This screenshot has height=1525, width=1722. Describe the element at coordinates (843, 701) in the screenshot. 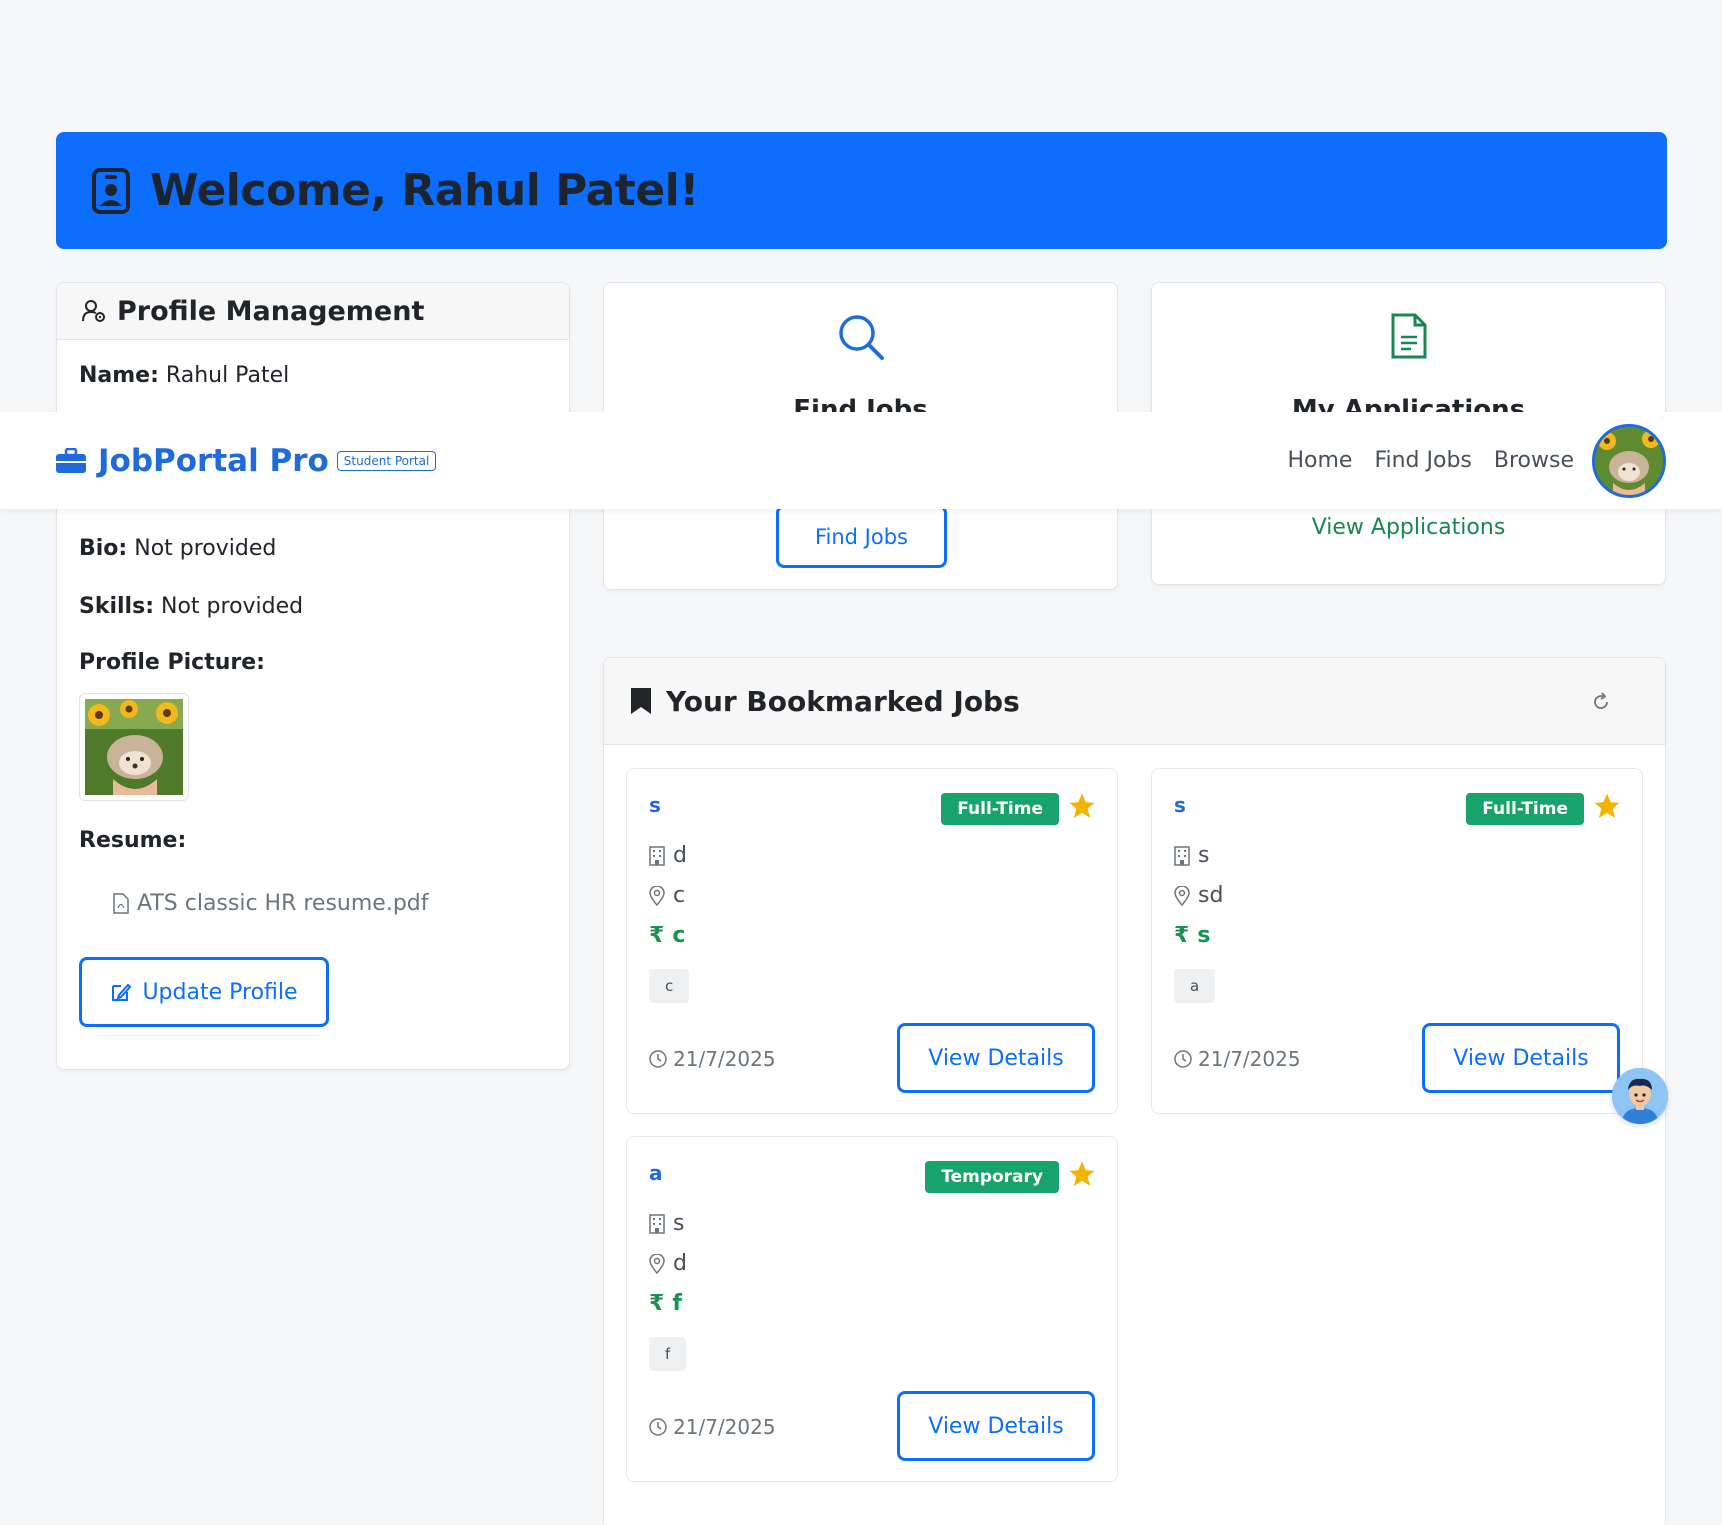

I see `bookmarked-jobs-title: Your Bookmarked Jobs` at that location.